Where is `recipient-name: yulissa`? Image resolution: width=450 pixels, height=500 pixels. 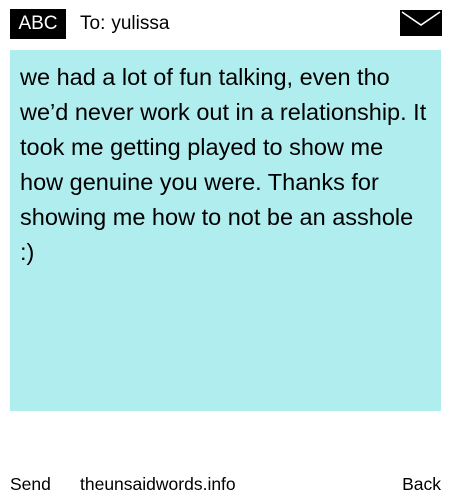
recipient-name: yulissa is located at coordinates (140, 23).